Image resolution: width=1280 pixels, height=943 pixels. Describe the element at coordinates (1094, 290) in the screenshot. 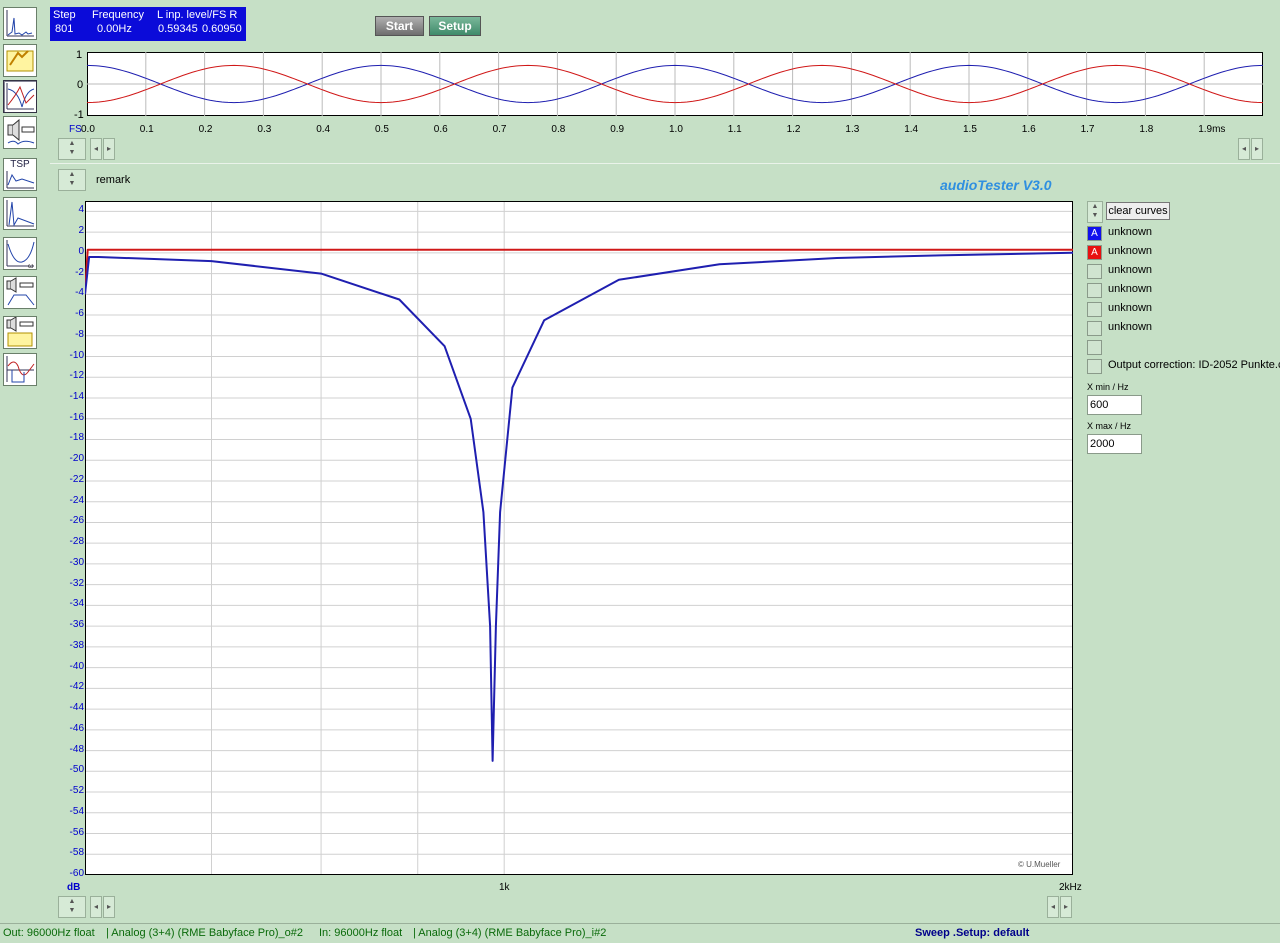

I see `curve-4-checkbox` at that location.